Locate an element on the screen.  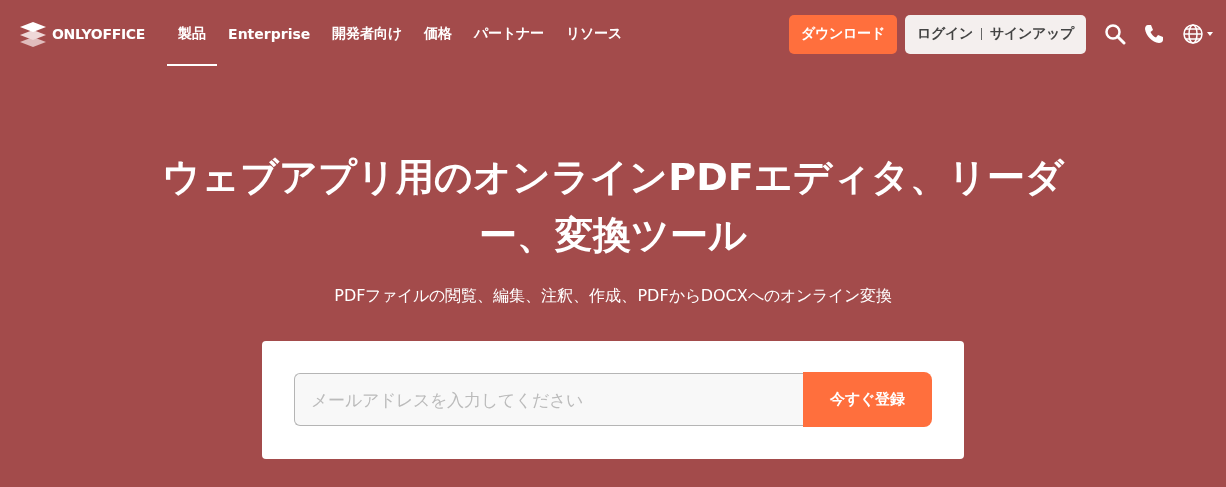
logo-icon is located at coordinates (33, 34).